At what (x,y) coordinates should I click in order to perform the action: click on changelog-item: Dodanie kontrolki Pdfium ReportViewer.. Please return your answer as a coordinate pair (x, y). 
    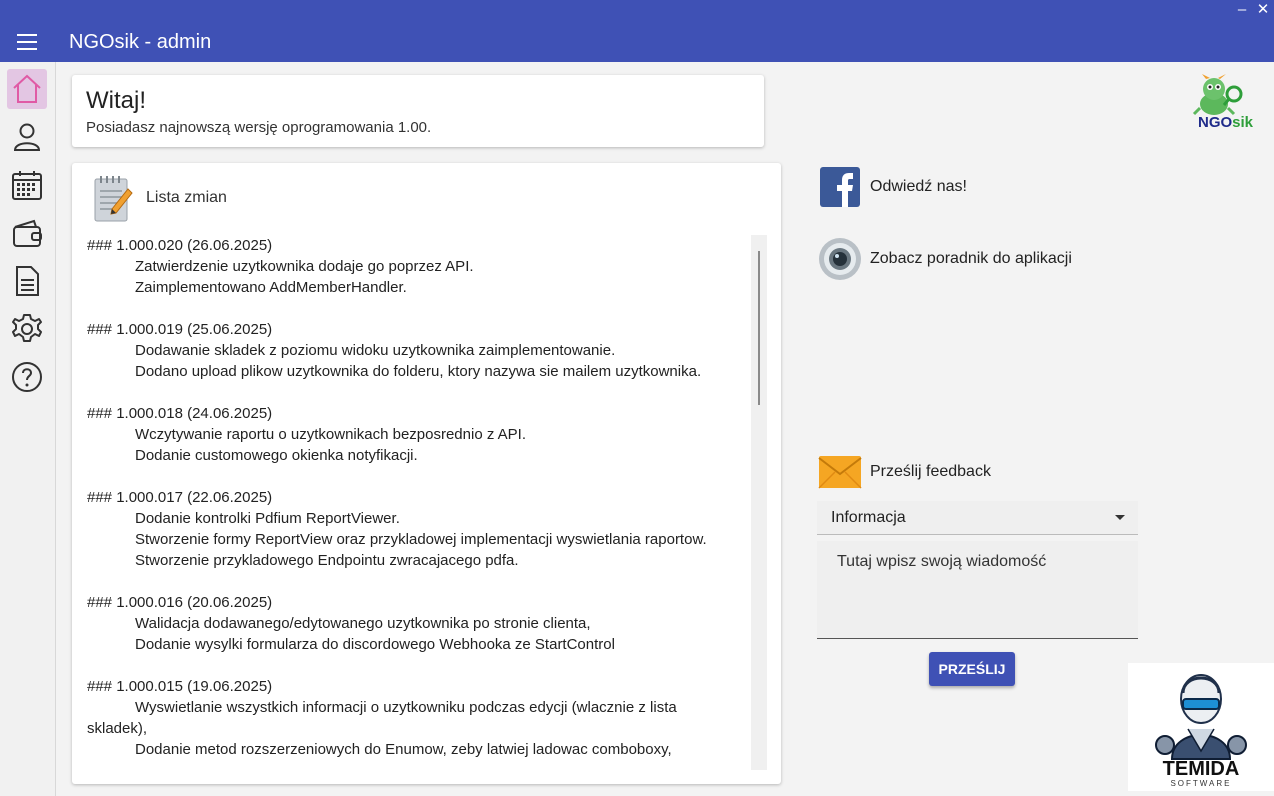
    Looking at the image, I should click on (267, 518).